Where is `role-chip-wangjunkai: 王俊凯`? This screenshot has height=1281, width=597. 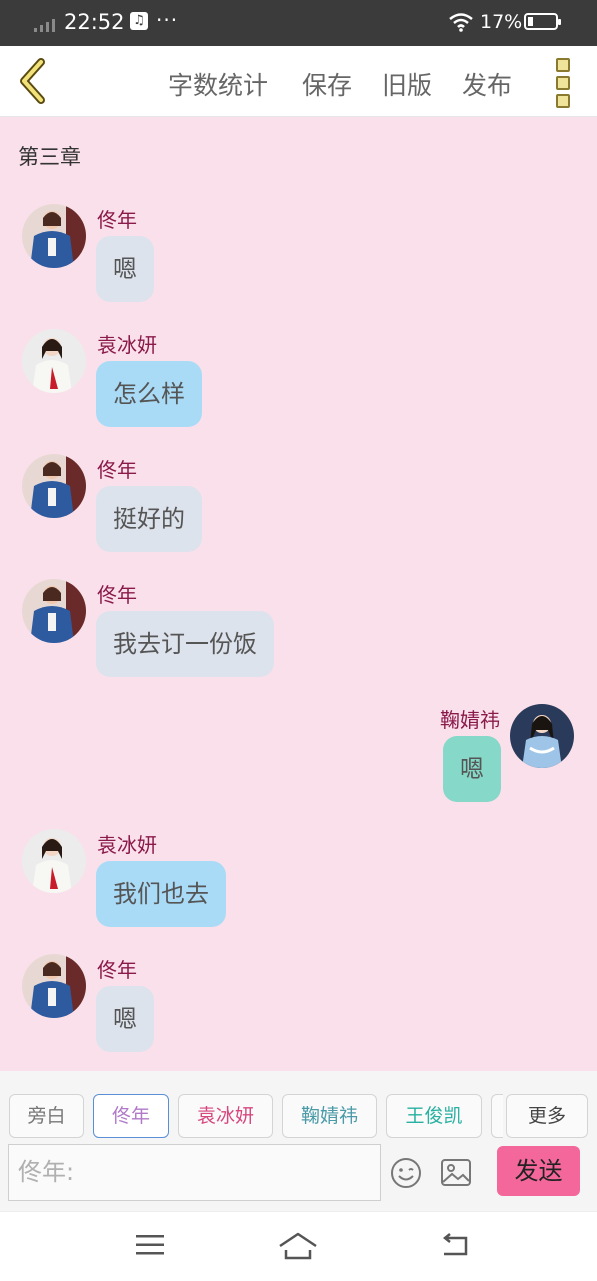 role-chip-wangjunkai: 王俊凯 is located at coordinates (434, 1116).